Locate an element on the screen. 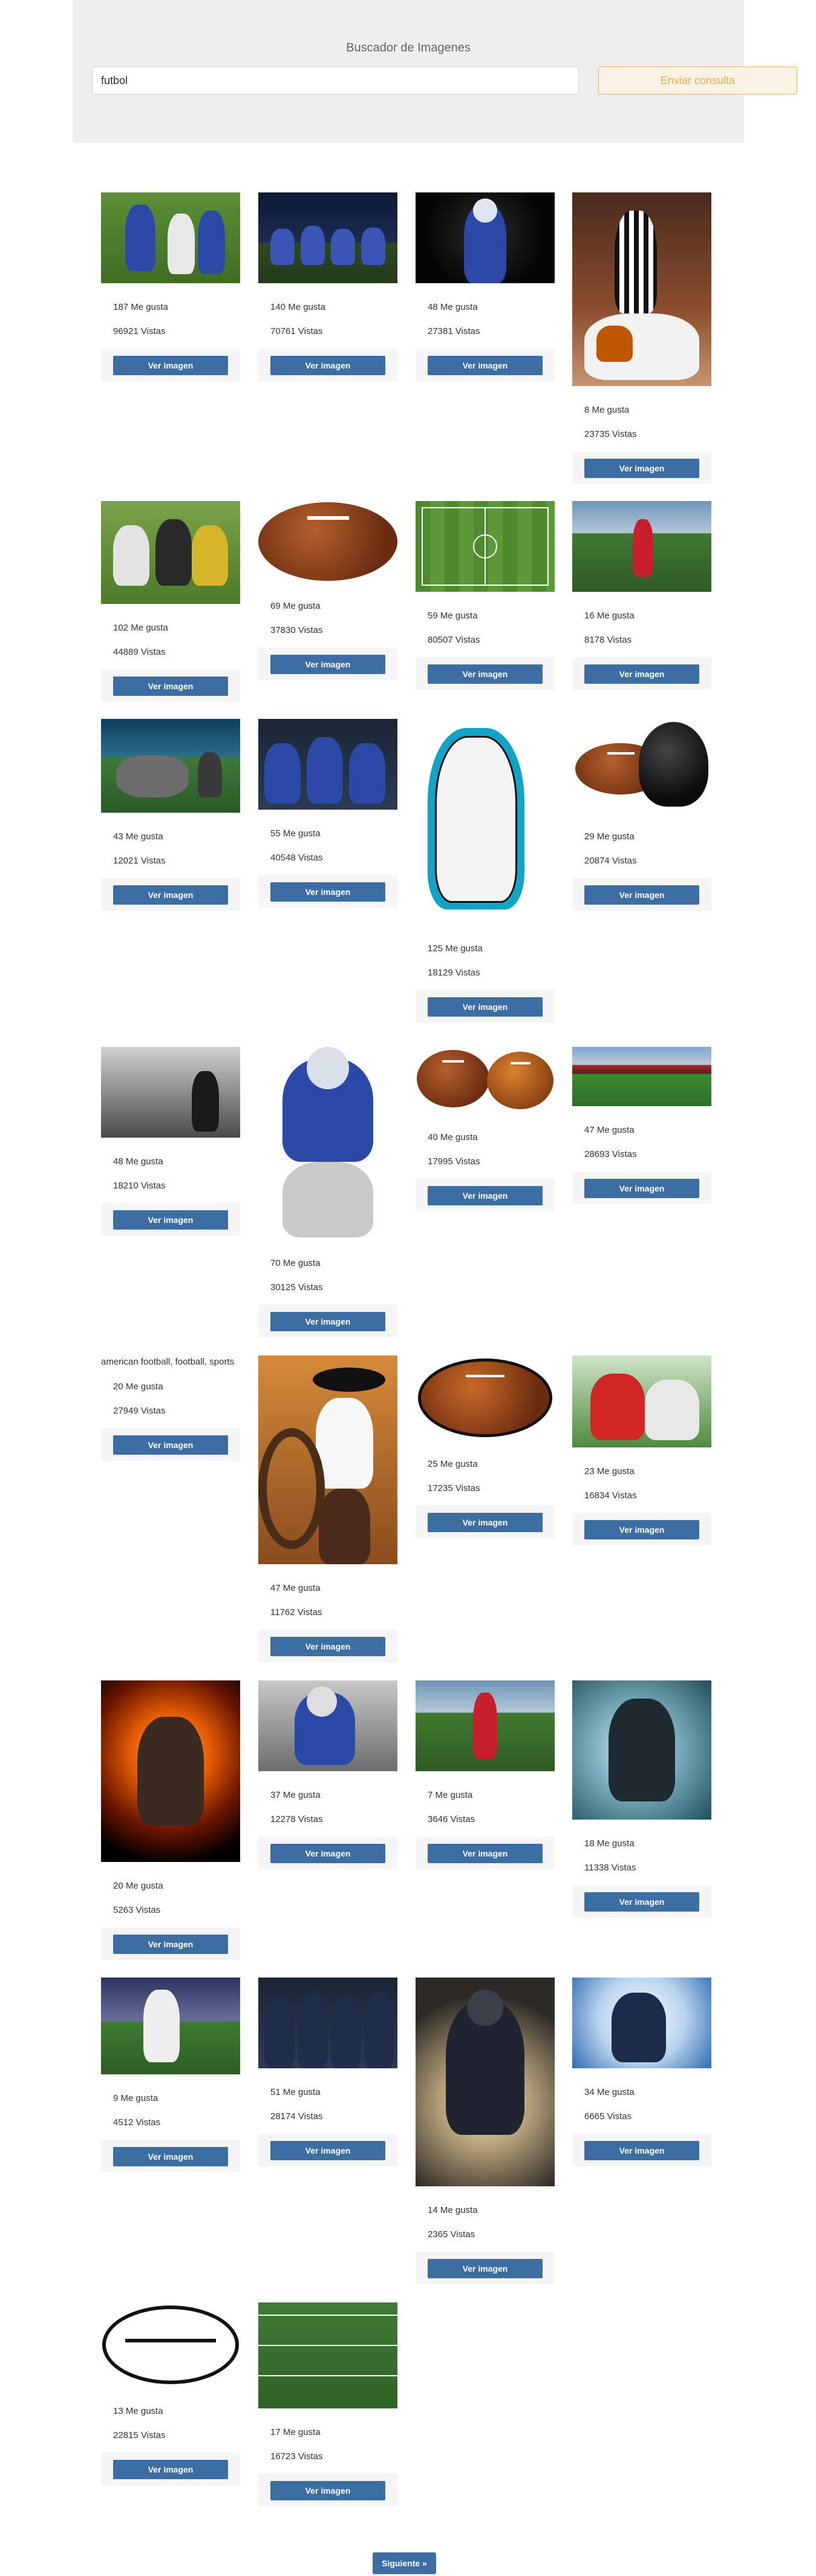 The image size is (816, 2576). search-input is located at coordinates (335, 80).